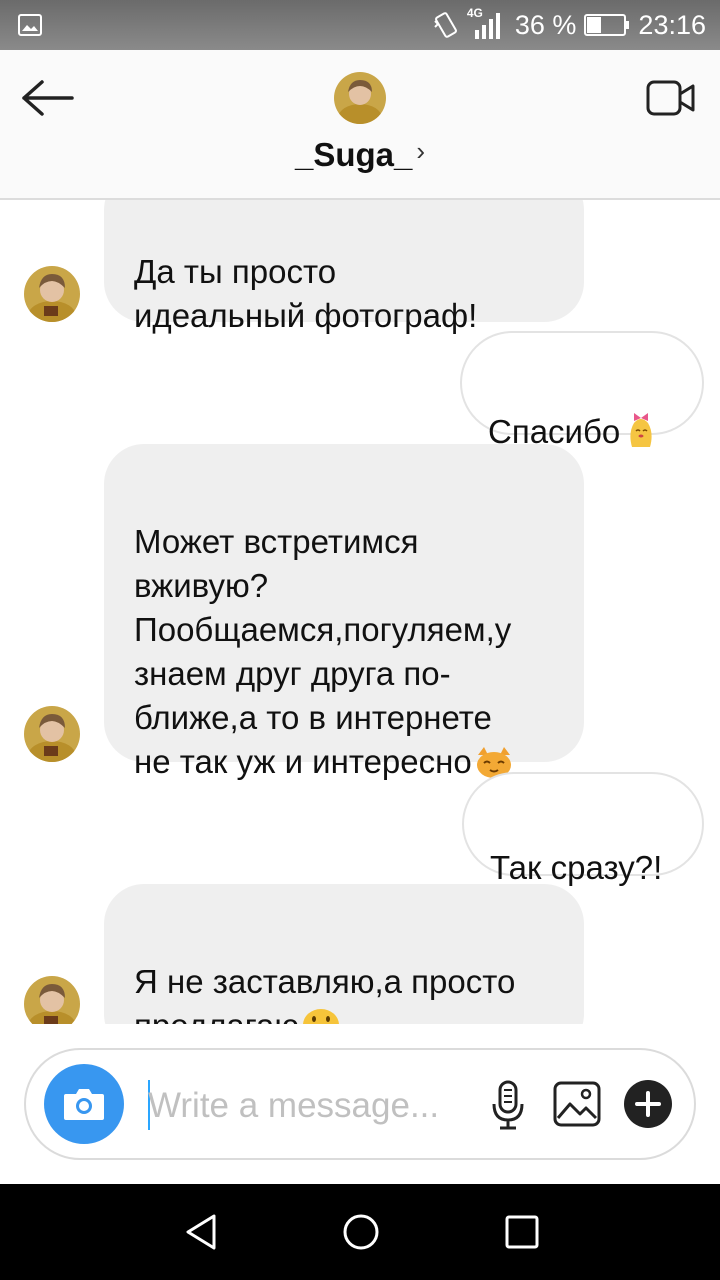  Describe the element at coordinates (48, 98) in the screenshot. I see `back-arrow-icon` at that location.